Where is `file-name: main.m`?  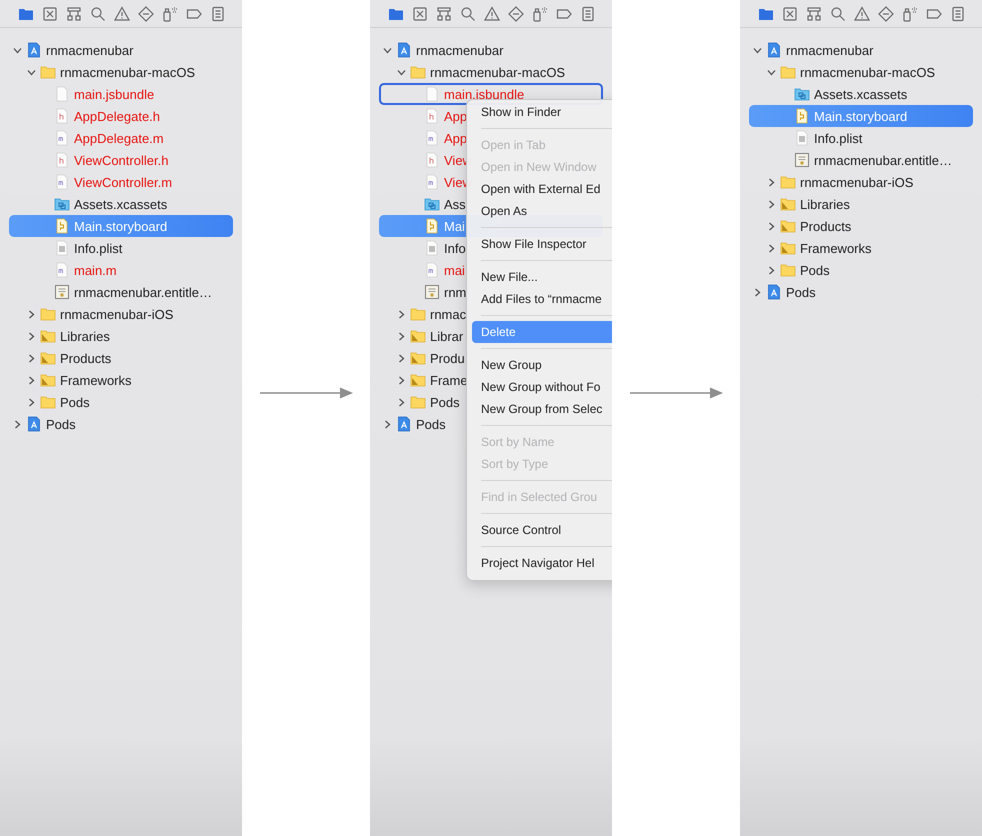 file-name: main.m is located at coordinates (95, 270).